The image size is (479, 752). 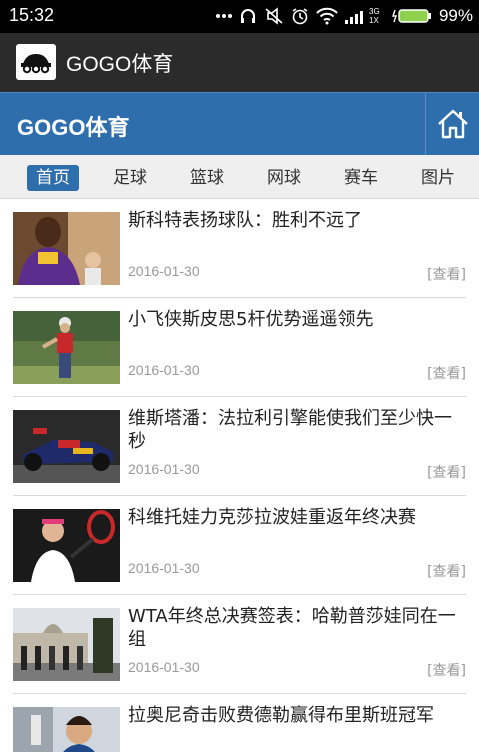 I want to click on header-title: GOGO体育, so click(x=73, y=127).